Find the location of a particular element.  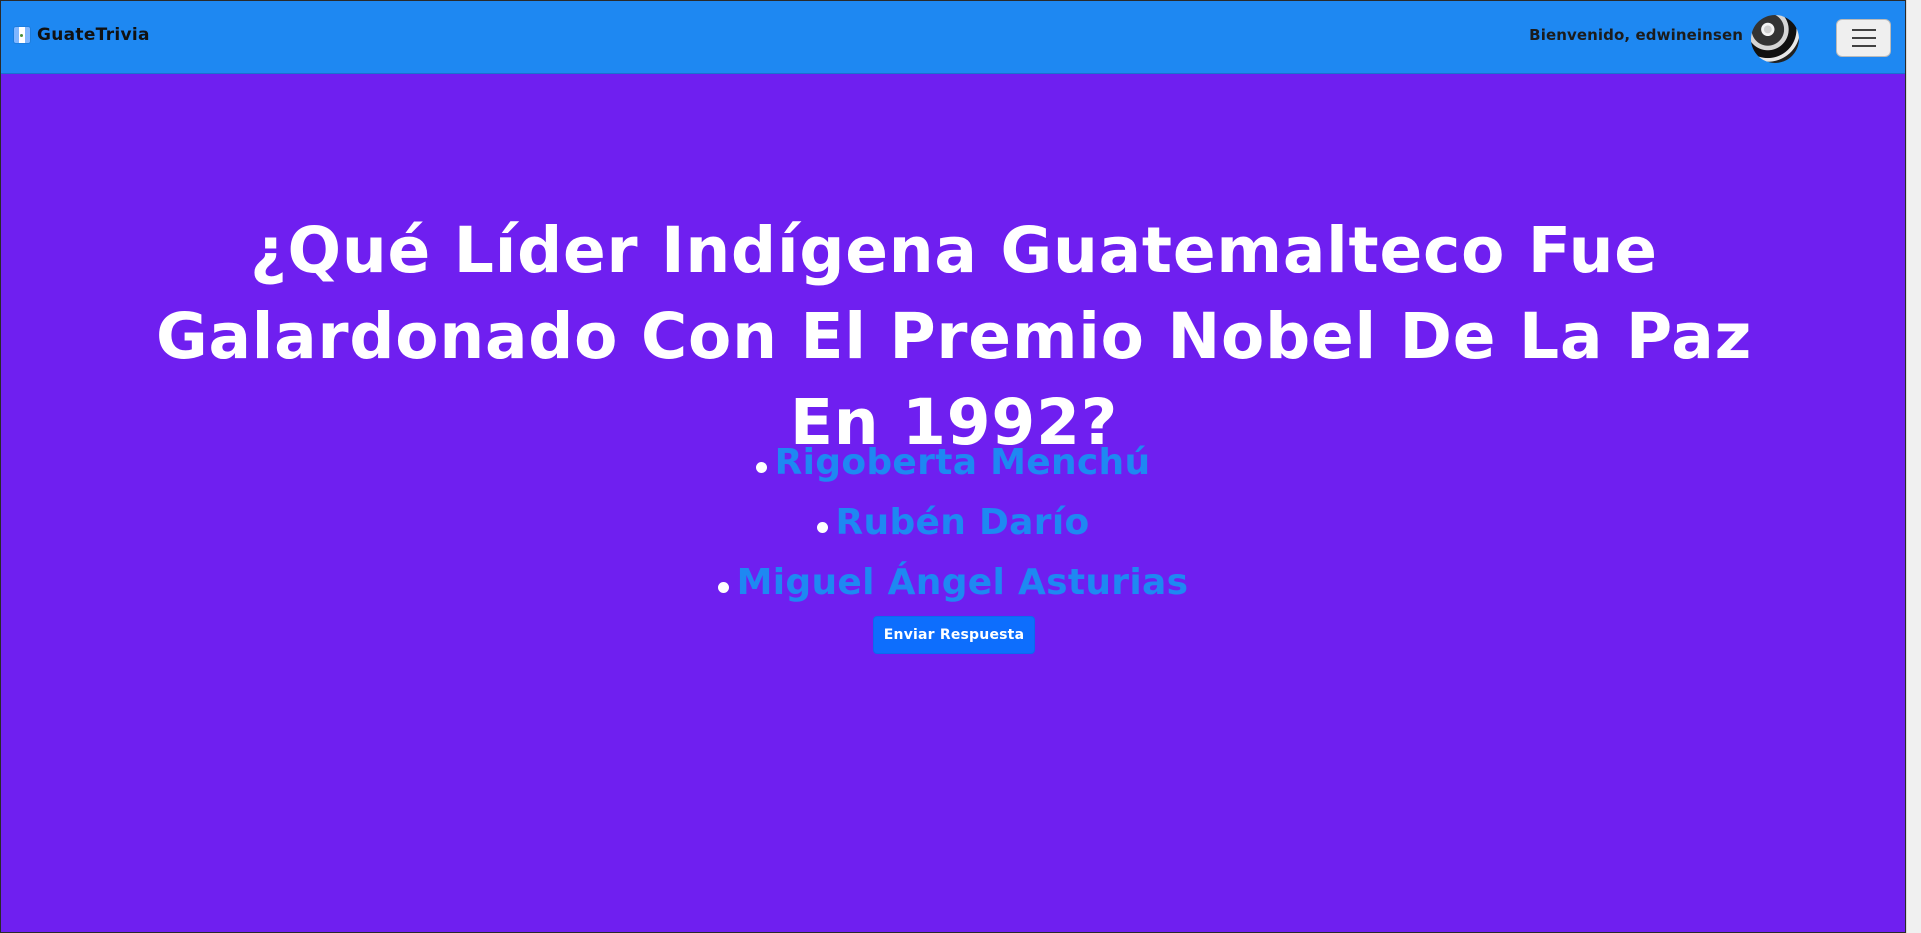

answer-label: Miguel Ángel Asturias is located at coordinates (962, 582).